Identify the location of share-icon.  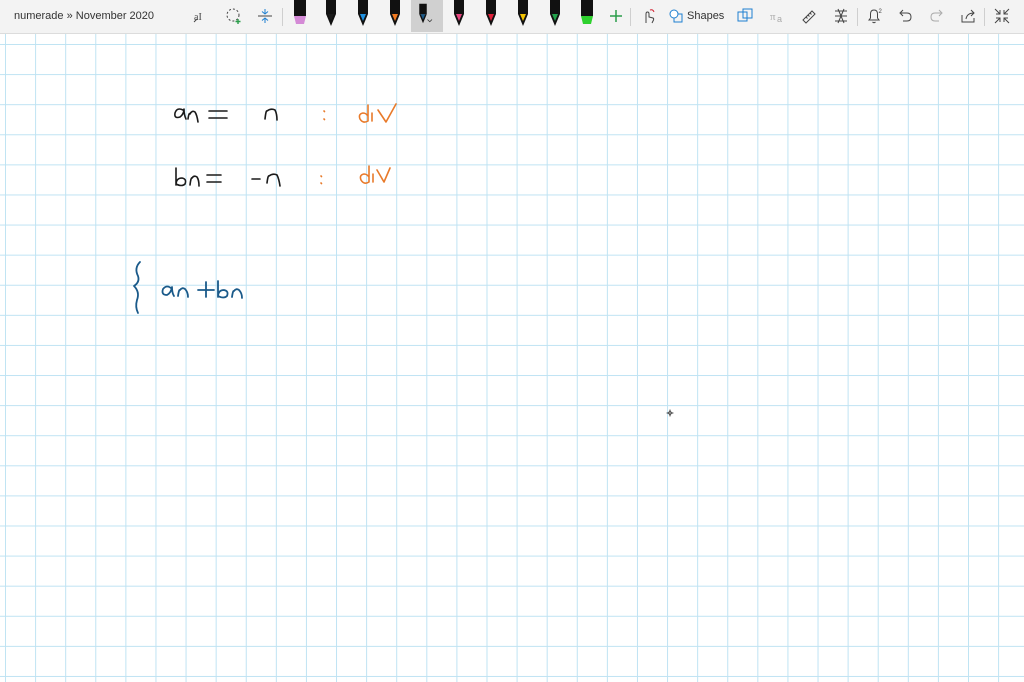
(969, 16).